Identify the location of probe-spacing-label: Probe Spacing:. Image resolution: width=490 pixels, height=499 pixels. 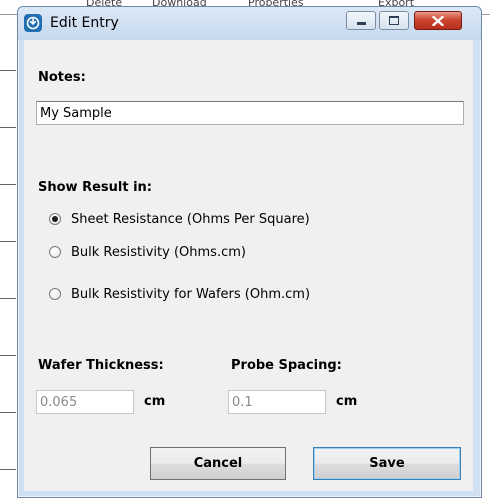
(286, 365).